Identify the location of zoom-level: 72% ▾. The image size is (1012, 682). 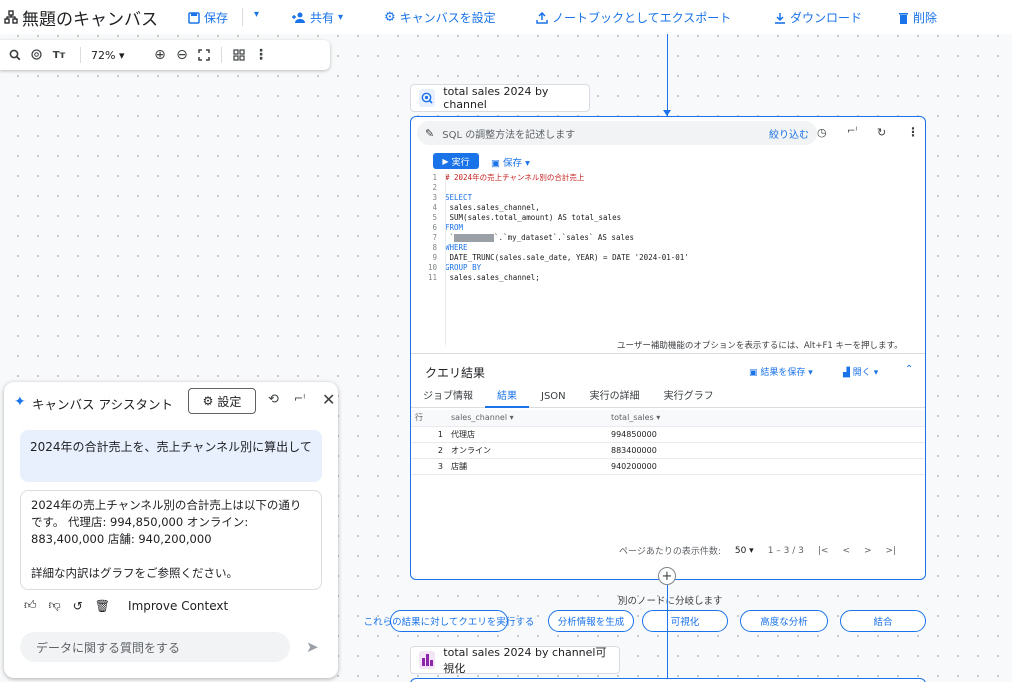
(115, 55).